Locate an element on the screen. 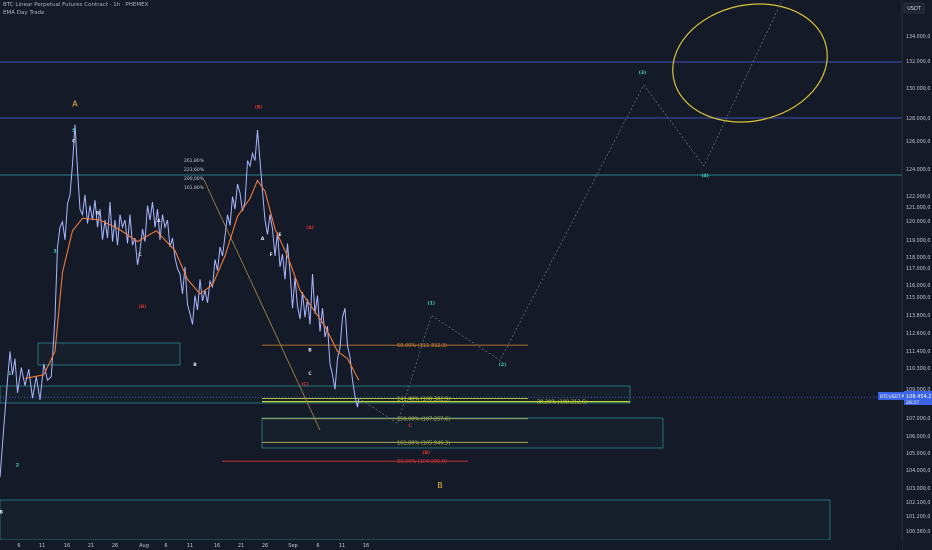 This screenshot has height=550, width=932. y-tick-label: 113.800,0 is located at coordinates (918, 316).